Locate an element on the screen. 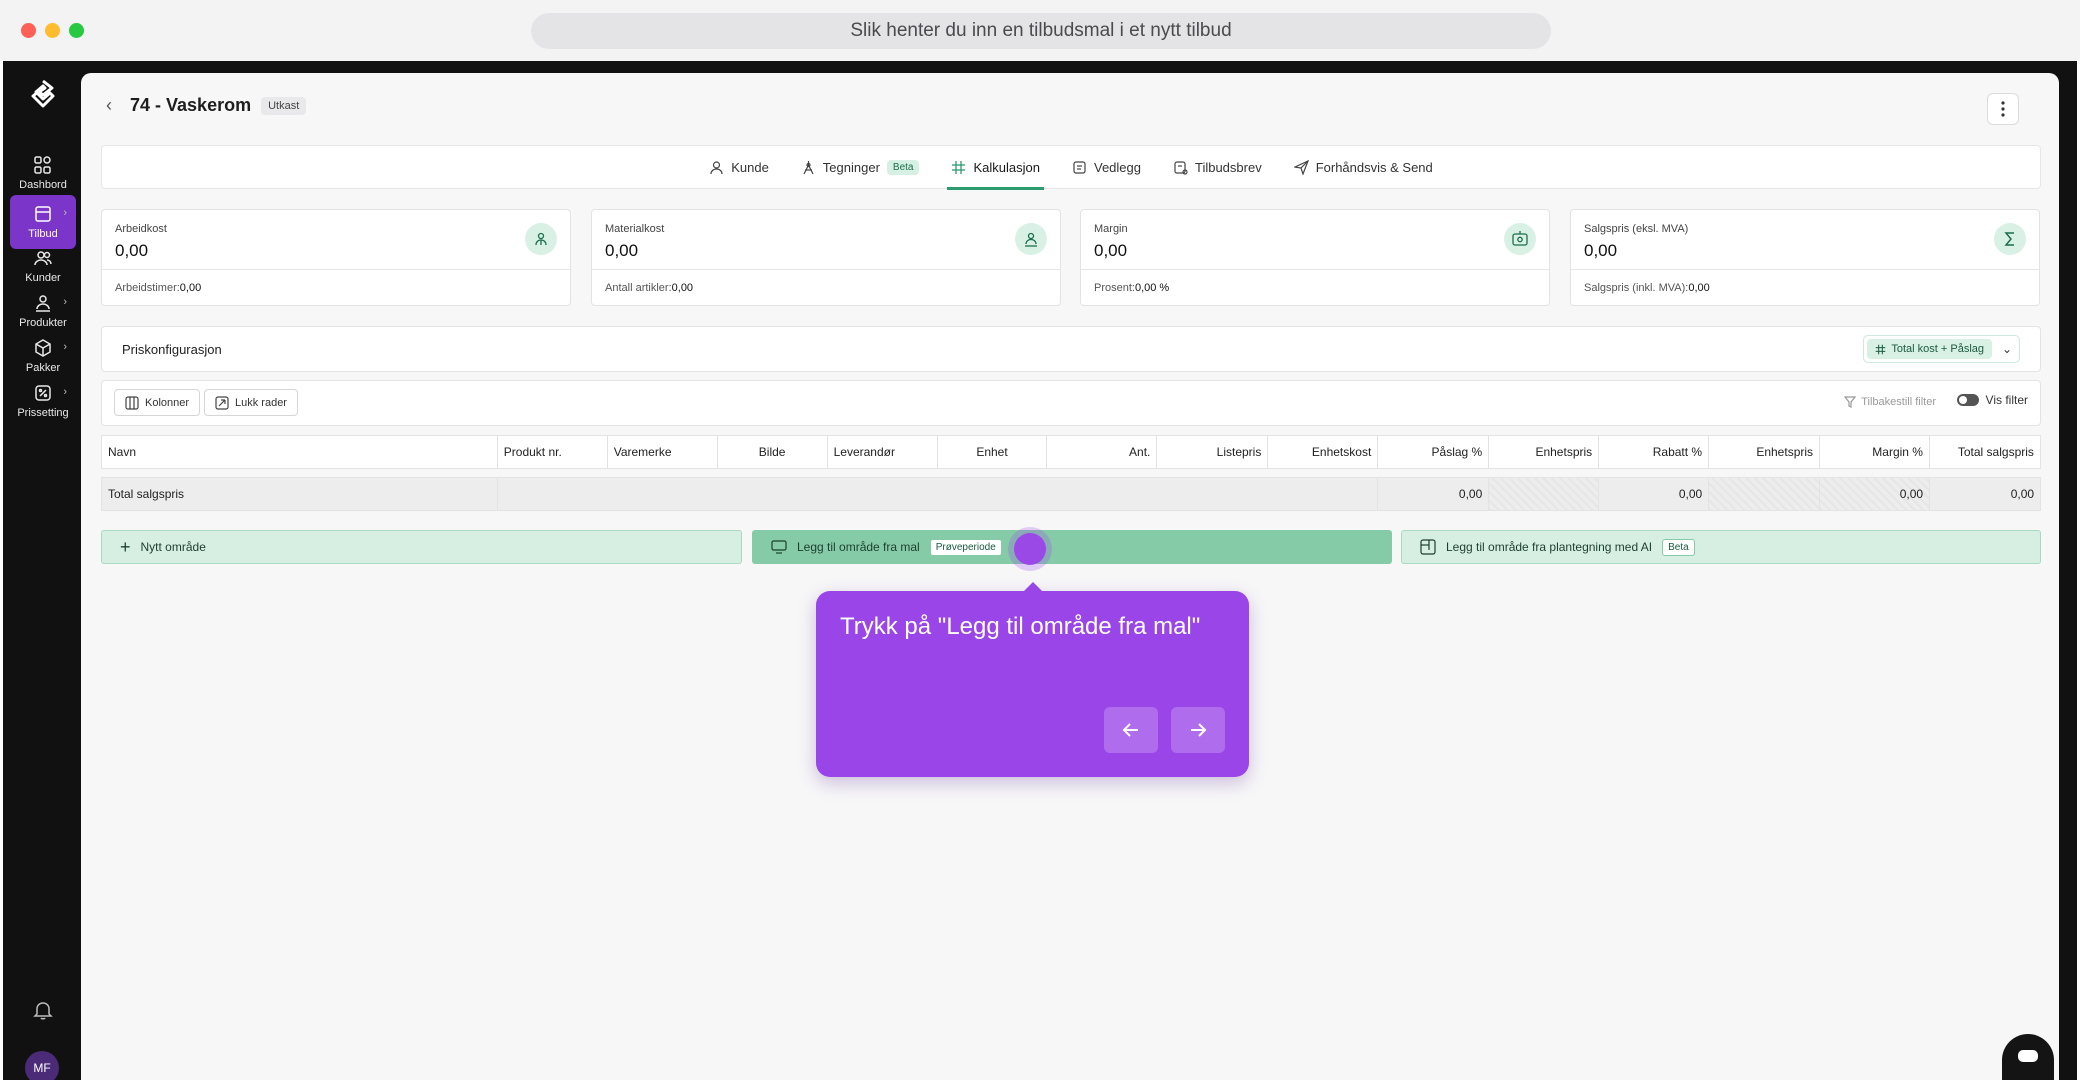 The width and height of the screenshot is (2080, 1080). column-header: Enhetskost is located at coordinates (1323, 452).